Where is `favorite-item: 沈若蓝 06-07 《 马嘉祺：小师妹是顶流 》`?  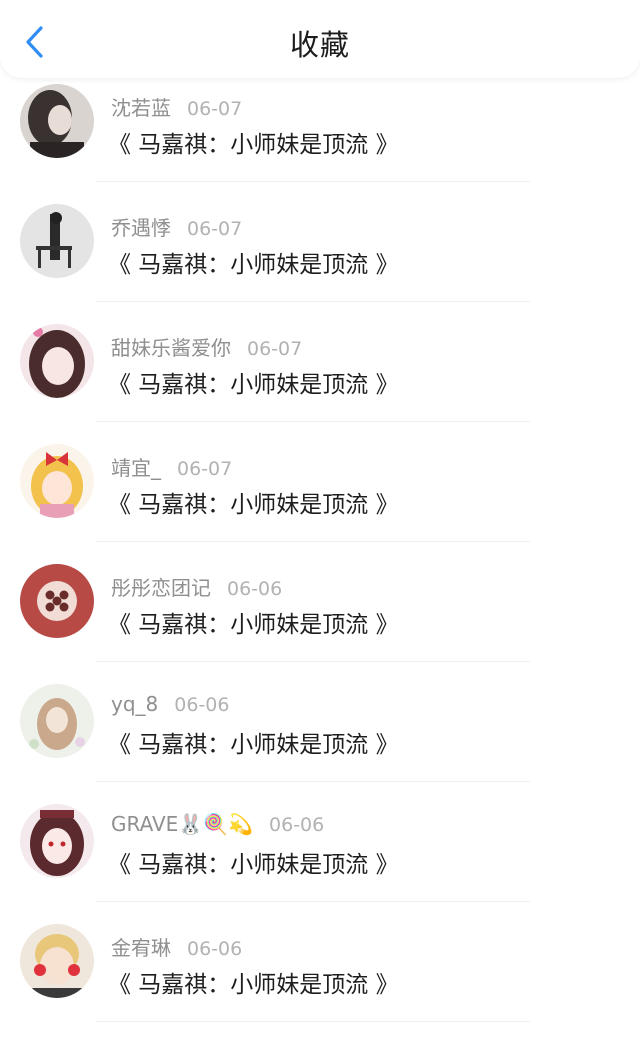
favorite-item: 沈若蓝 06-07 《 马嘉祺：小师妹是顶流 》 is located at coordinates (320, 138).